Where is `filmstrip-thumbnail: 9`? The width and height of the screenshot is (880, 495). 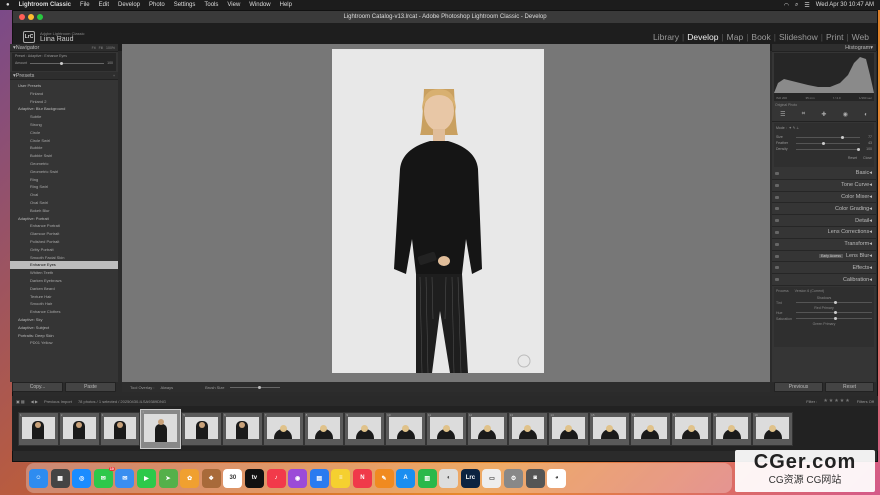
filmstrip-thumbnail: 9 is located at coordinates (365, 428).